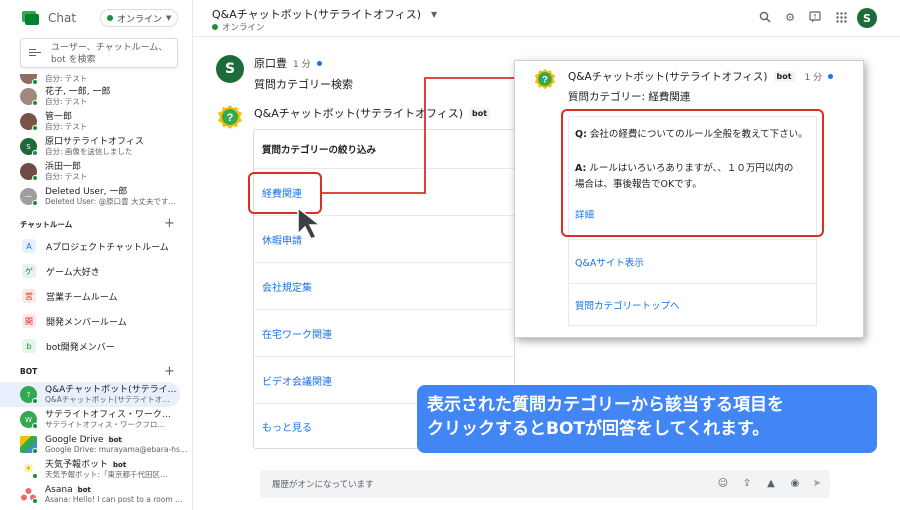 The width and height of the screenshot is (900, 510). What do you see at coordinates (169, 371) in the screenshot?
I see `add-bot-icon: +` at bounding box center [169, 371].